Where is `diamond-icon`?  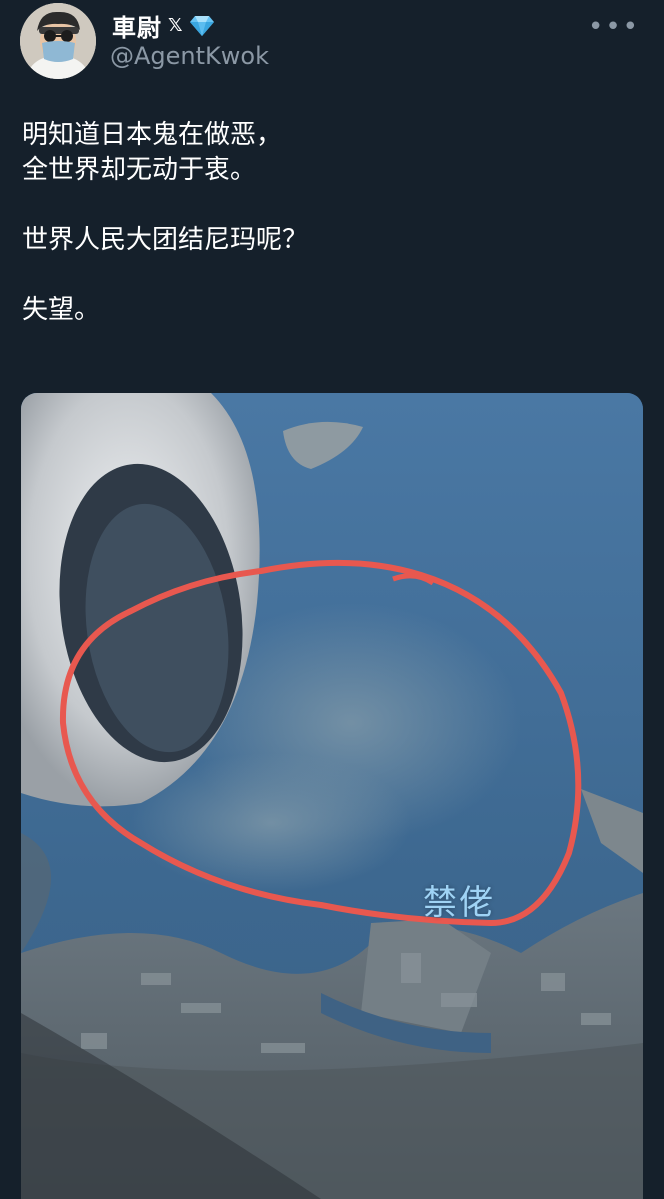
diamond-icon is located at coordinates (201, 25).